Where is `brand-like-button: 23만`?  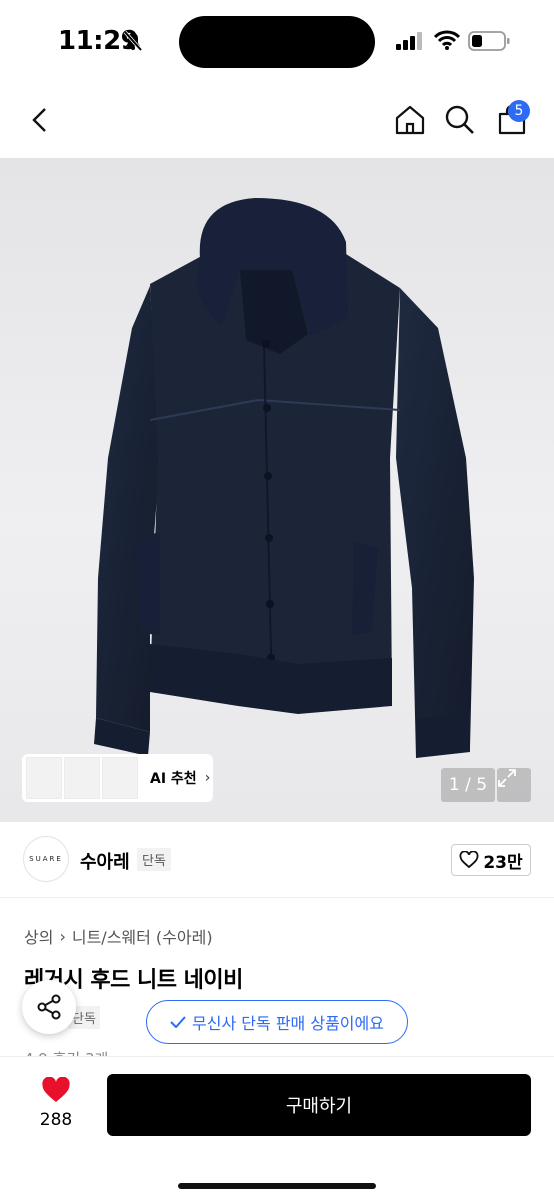
brand-like-button: 23만 is located at coordinates (491, 860).